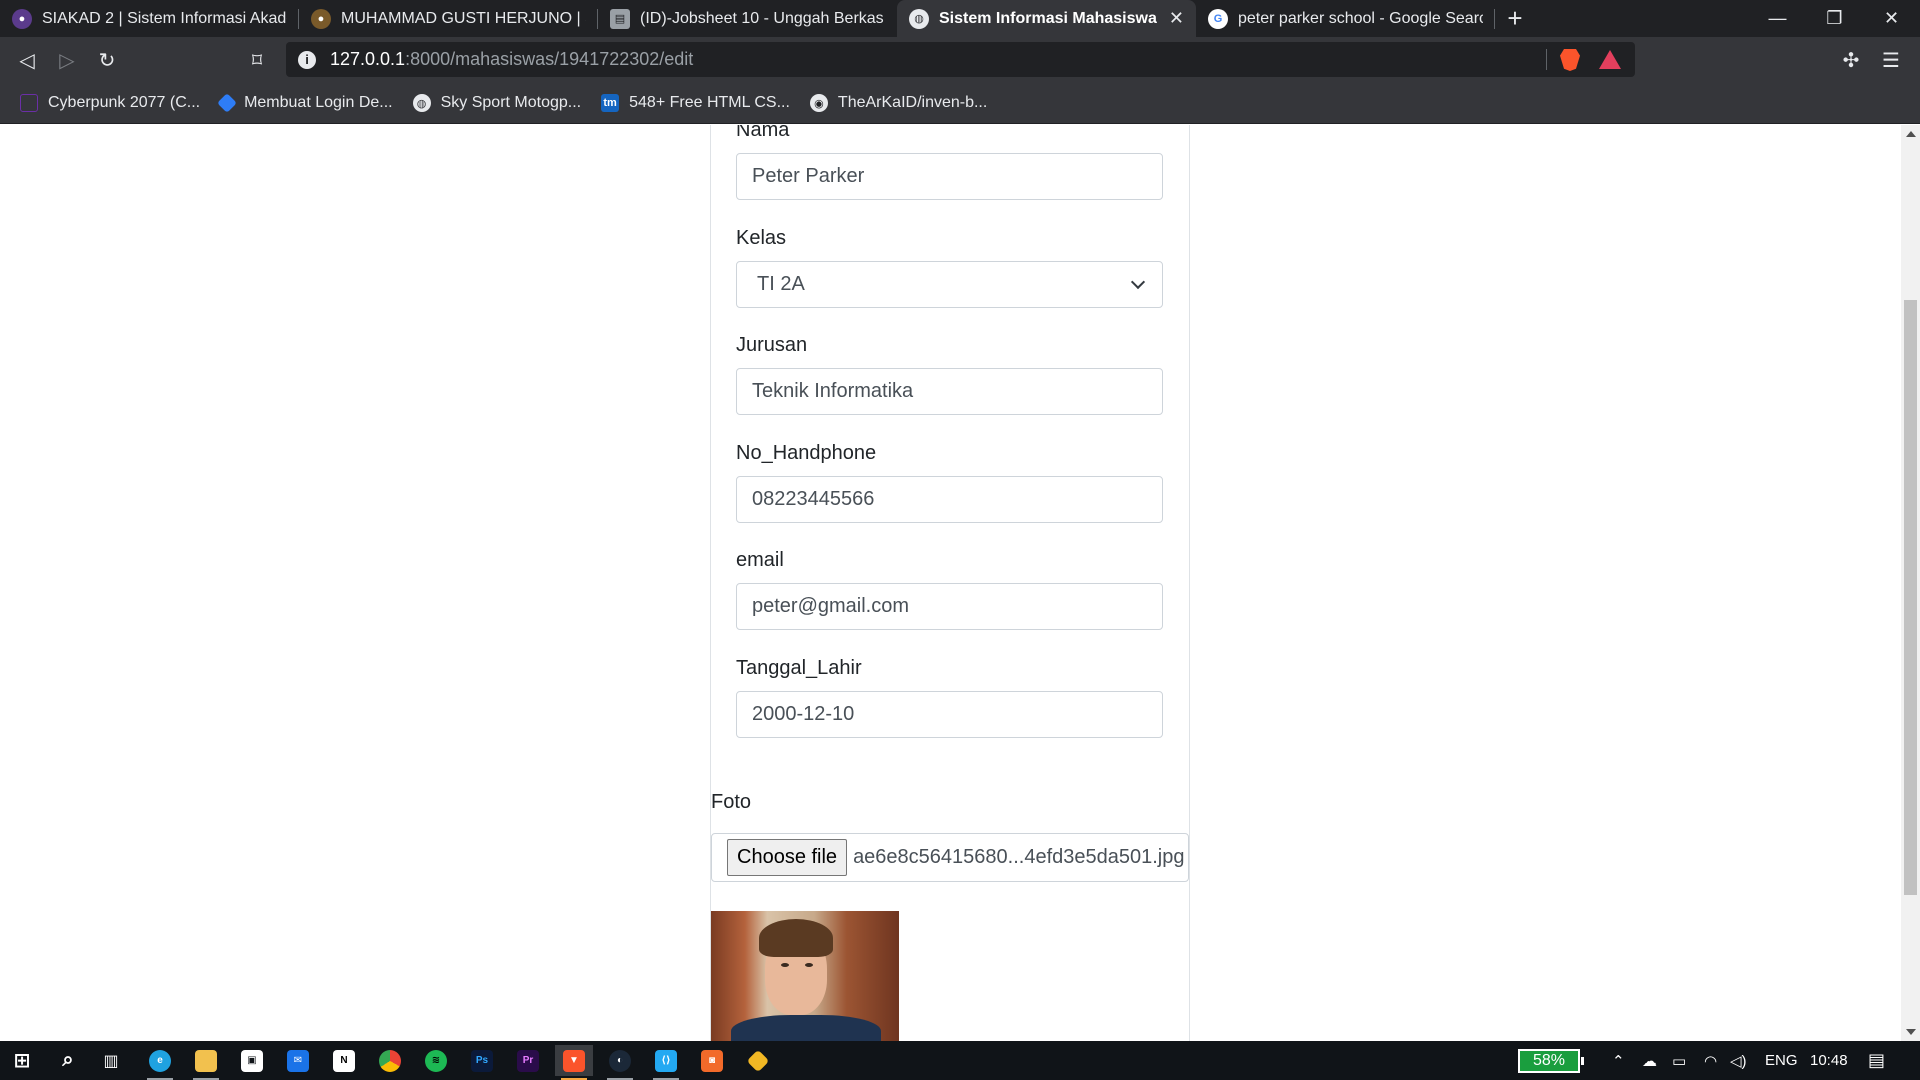 The height and width of the screenshot is (1080, 1920). What do you see at coordinates (1911, 134) in the screenshot?
I see `scroll-up-icon` at bounding box center [1911, 134].